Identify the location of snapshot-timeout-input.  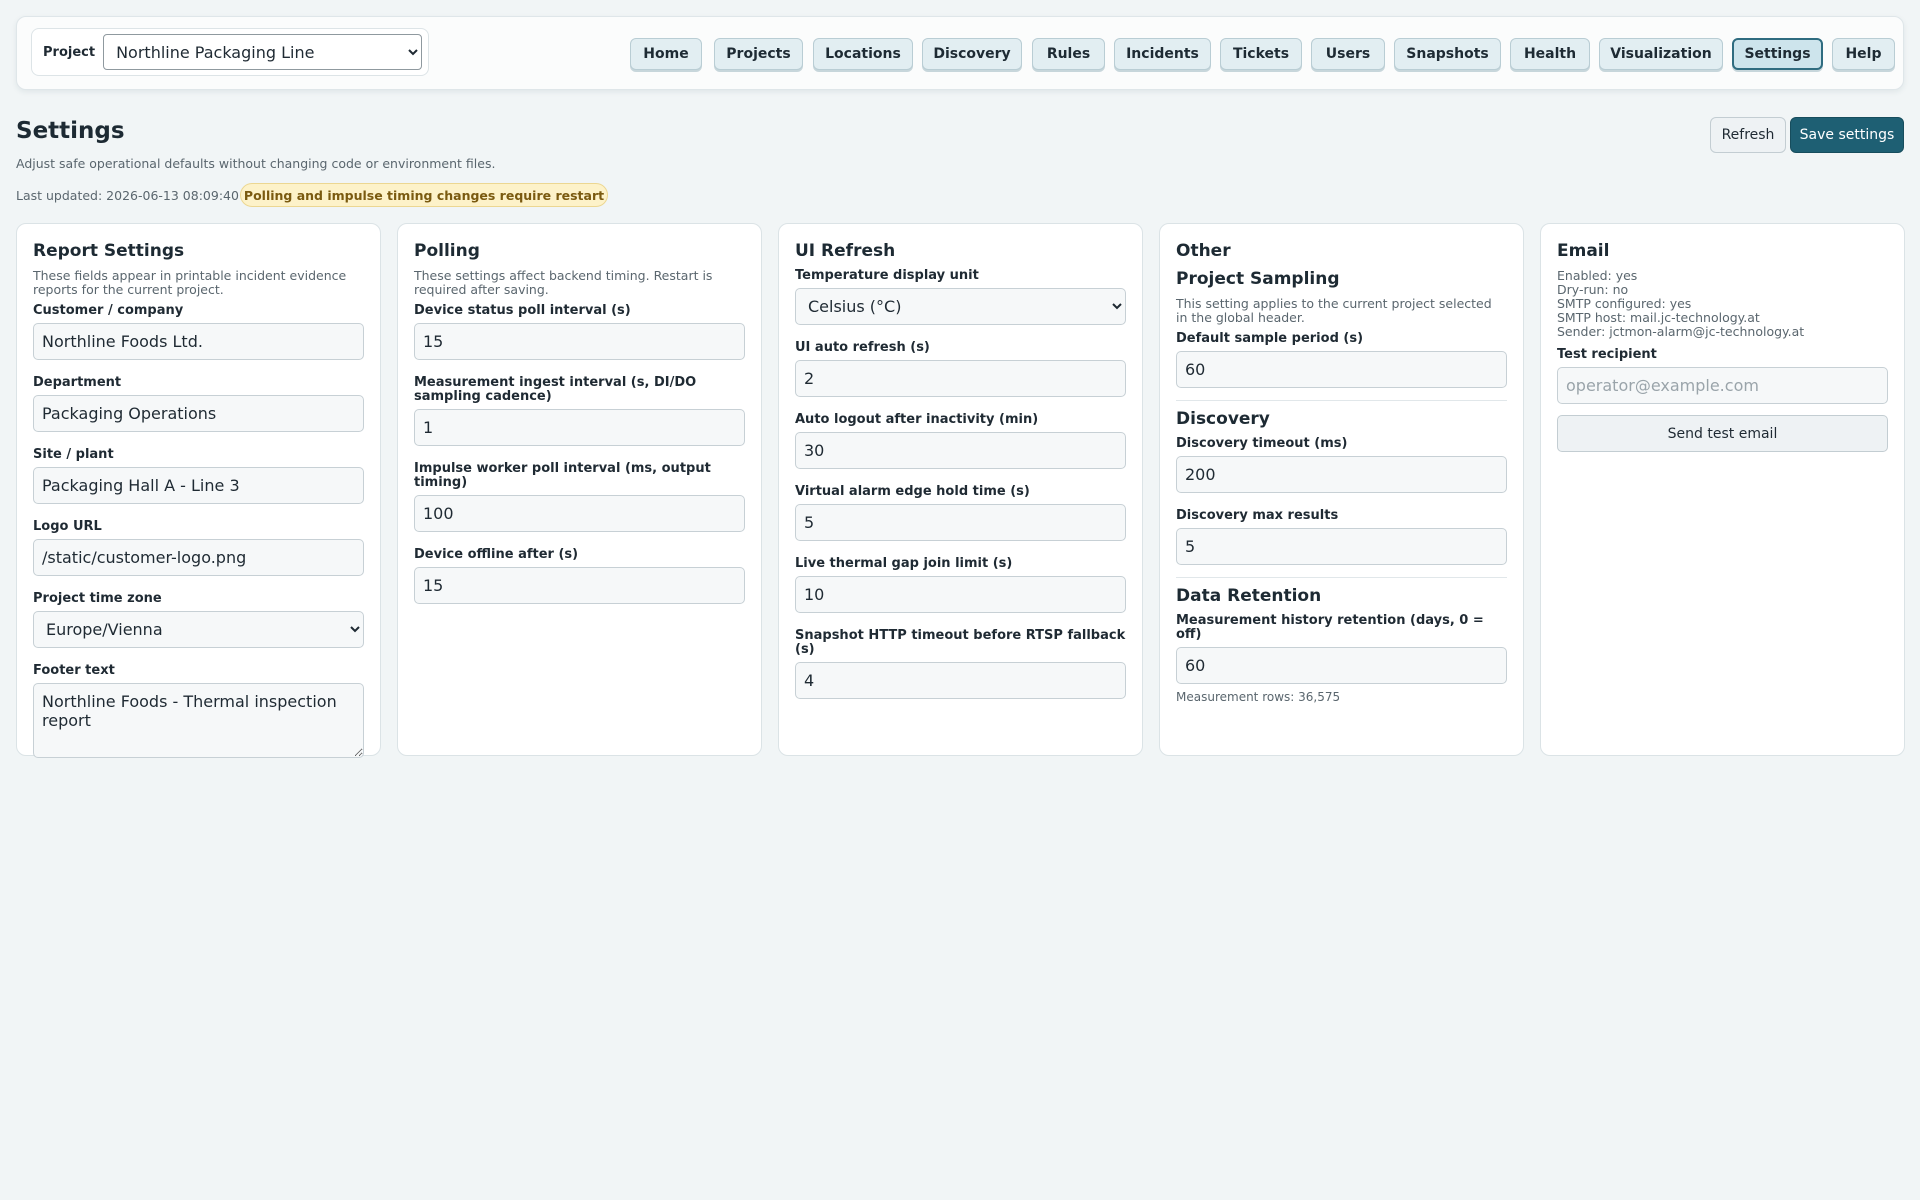
(960, 680).